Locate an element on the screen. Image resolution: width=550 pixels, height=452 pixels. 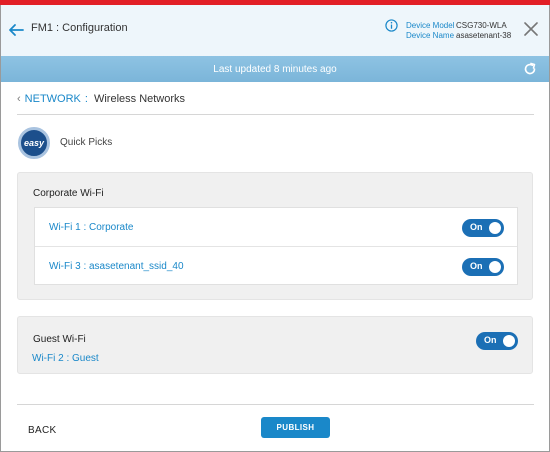
guest-wifi-toggle: On is located at coordinates (497, 341).